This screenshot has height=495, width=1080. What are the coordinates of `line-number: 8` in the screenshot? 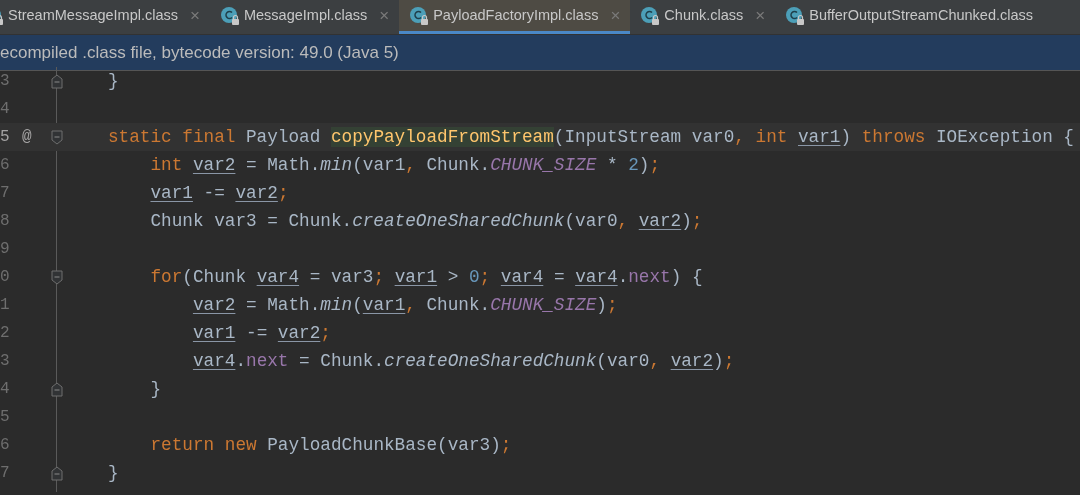 It's located at (5, 221).